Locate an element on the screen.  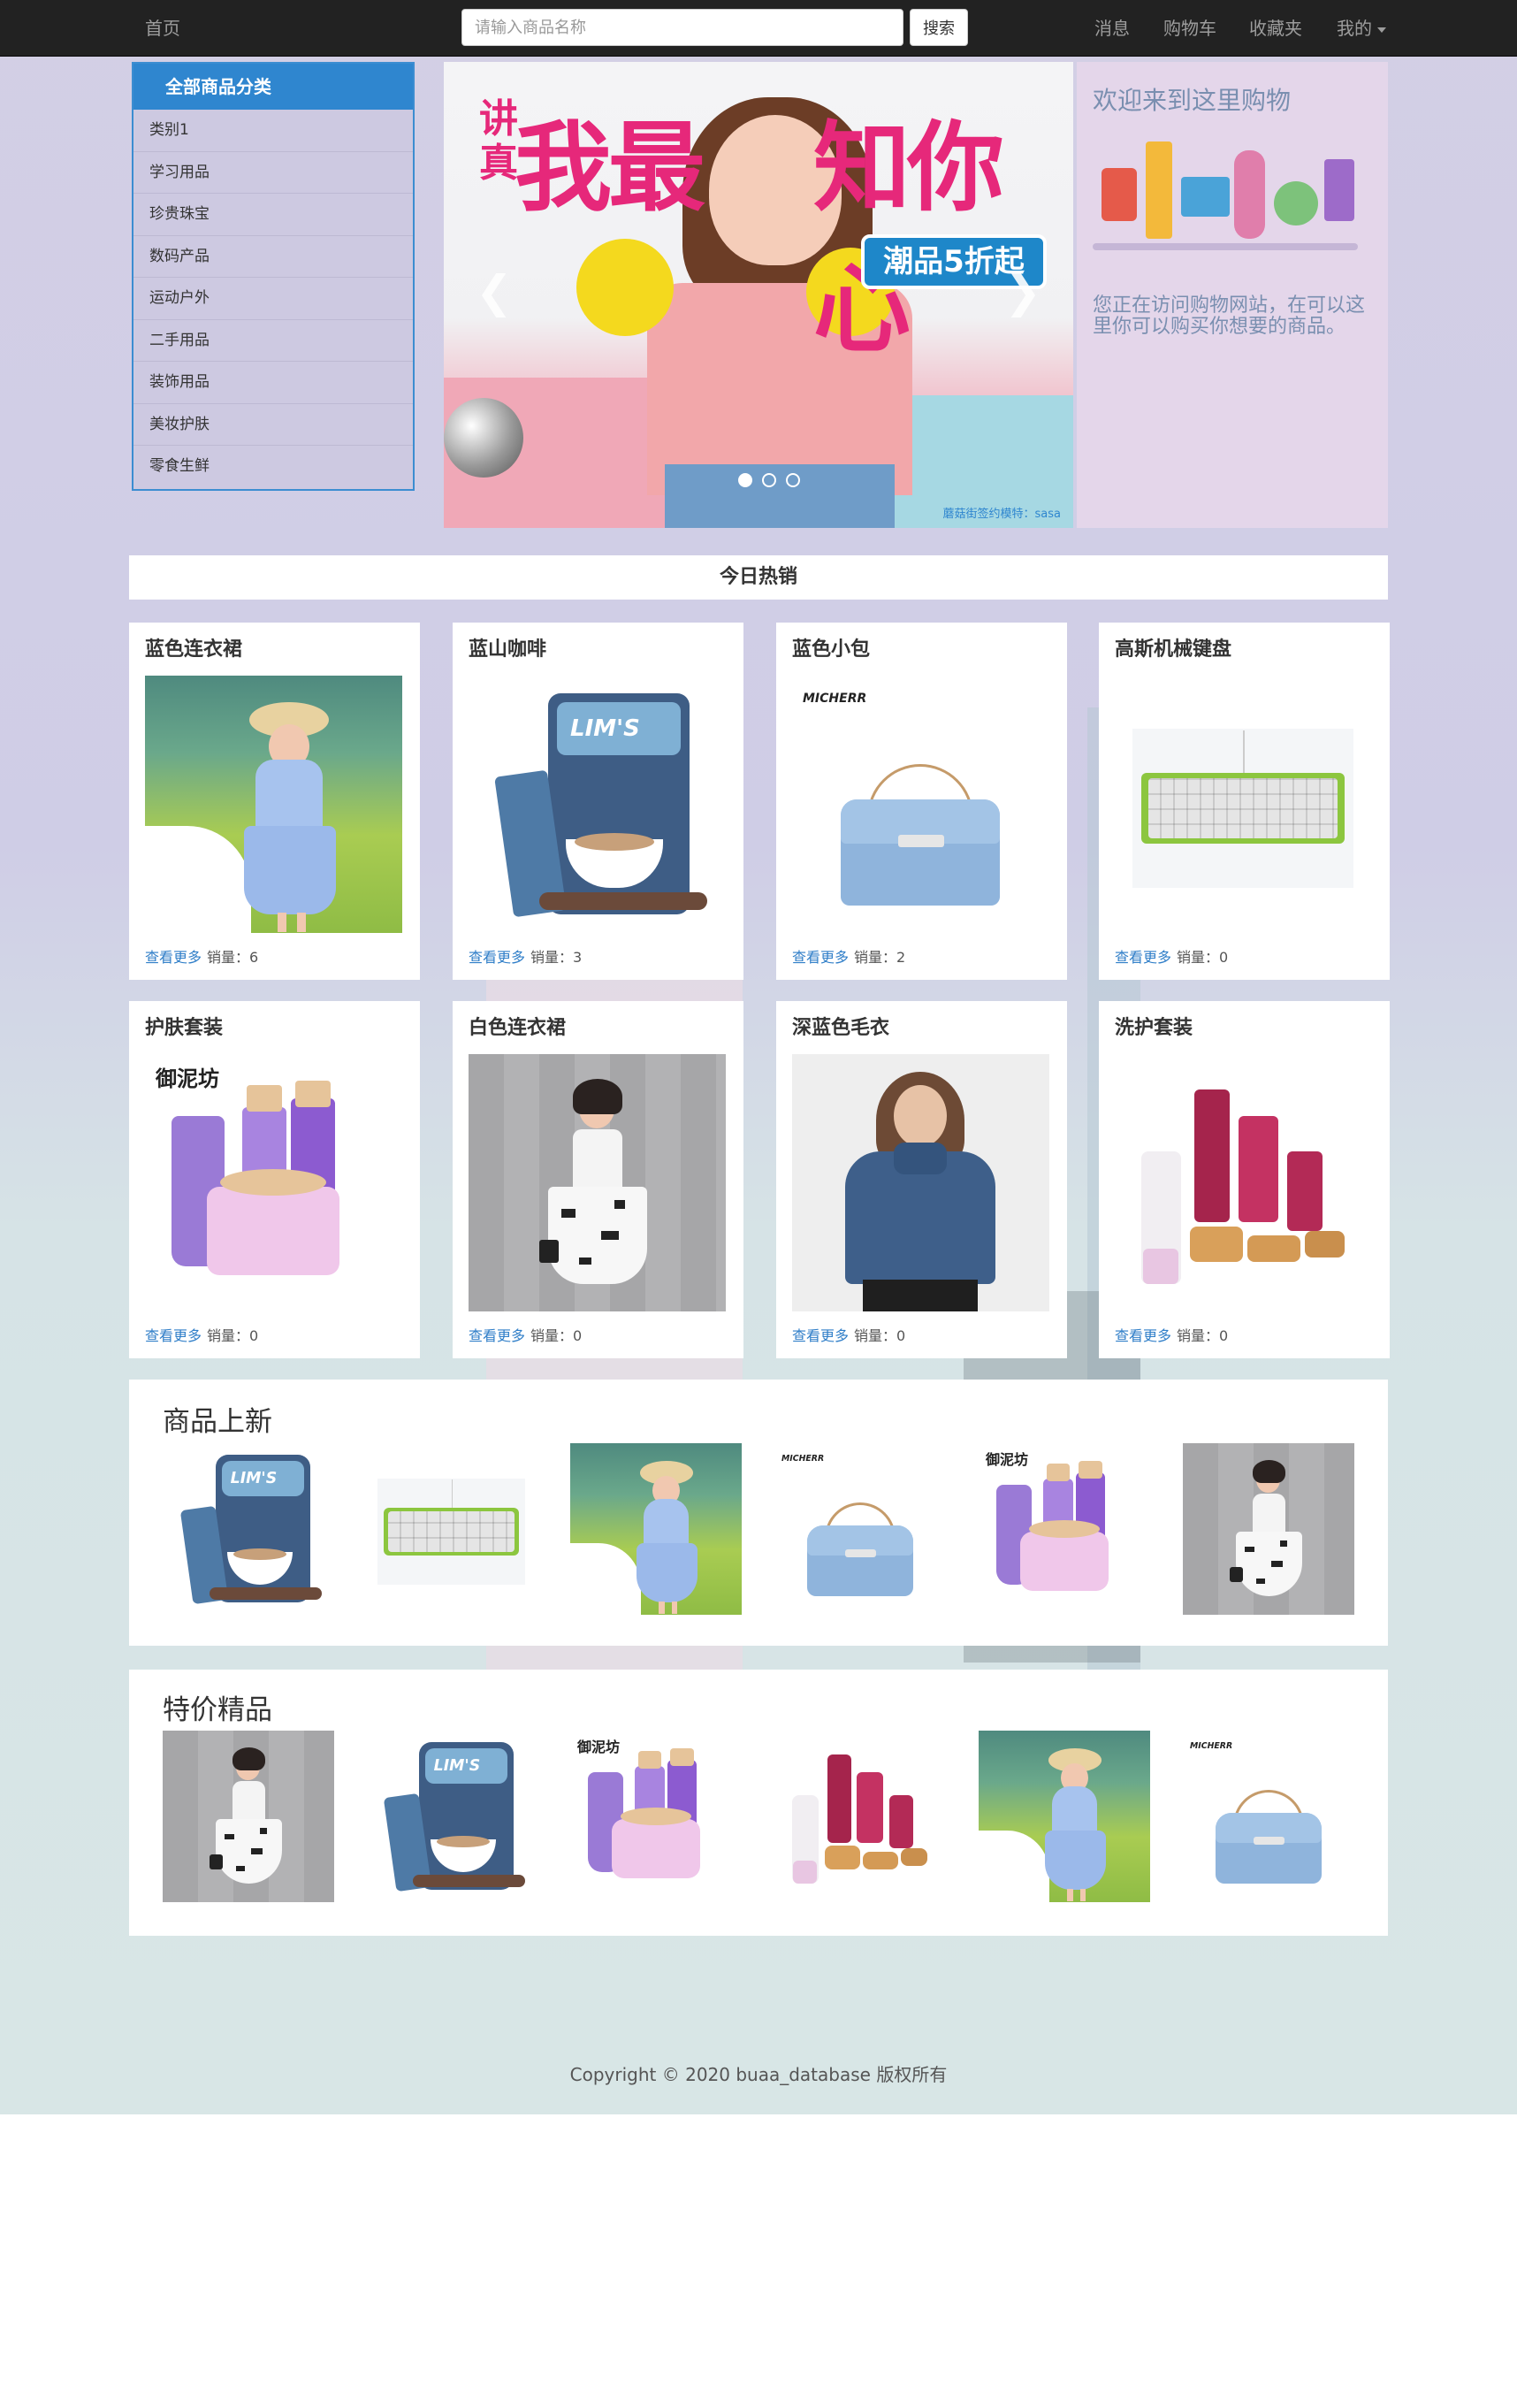
brand-label: 御泥坊 is located at coordinates (187, 1078).